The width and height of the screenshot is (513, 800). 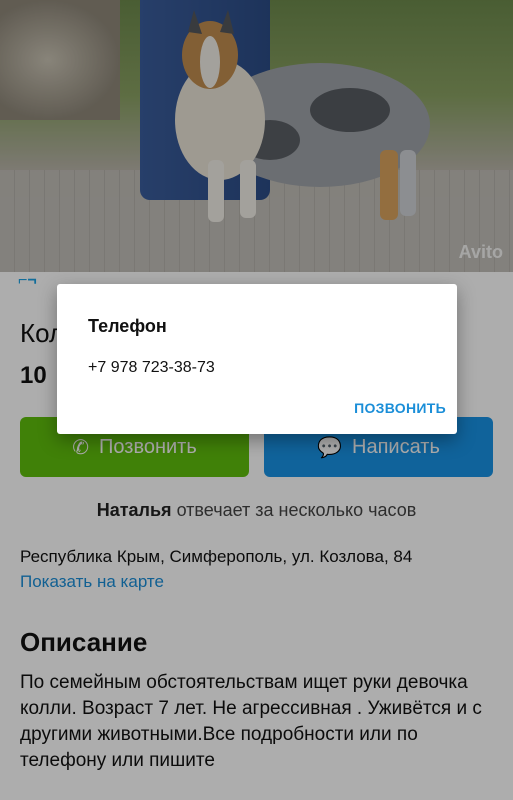 I want to click on dialog-call-button: ПОЗВОНИТЬ, so click(x=400, y=408).